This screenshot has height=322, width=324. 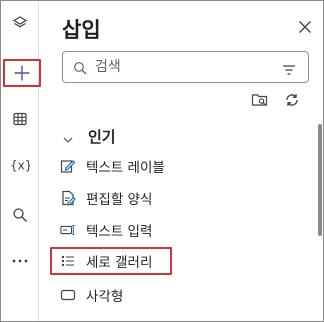 What do you see at coordinates (68, 230) in the screenshot?
I see `text-input-icon` at bounding box center [68, 230].